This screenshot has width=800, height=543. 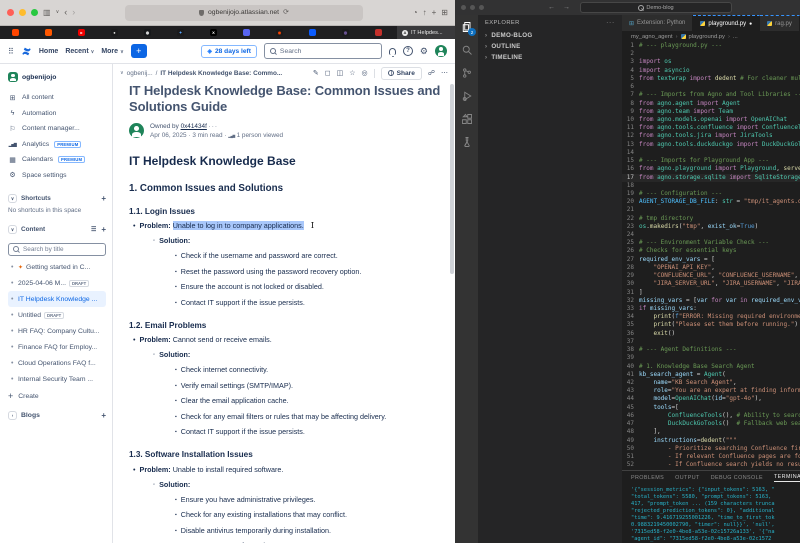 What do you see at coordinates (57, 145) in the screenshot?
I see `sidebar-item-analytics: ▂▅▇ Analytics PREMIUM` at bounding box center [57, 145].